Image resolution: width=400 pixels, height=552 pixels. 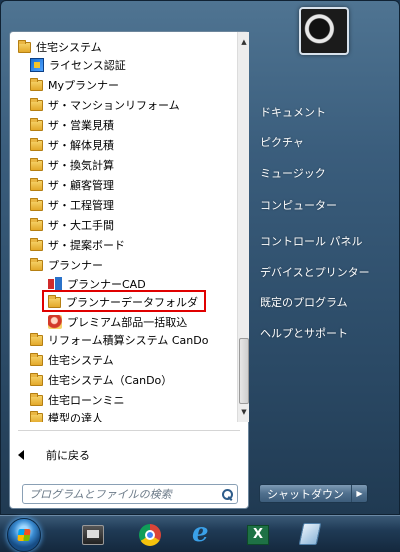 I want to click on program-item-folder: 模型の達人, so click(x=66, y=415).